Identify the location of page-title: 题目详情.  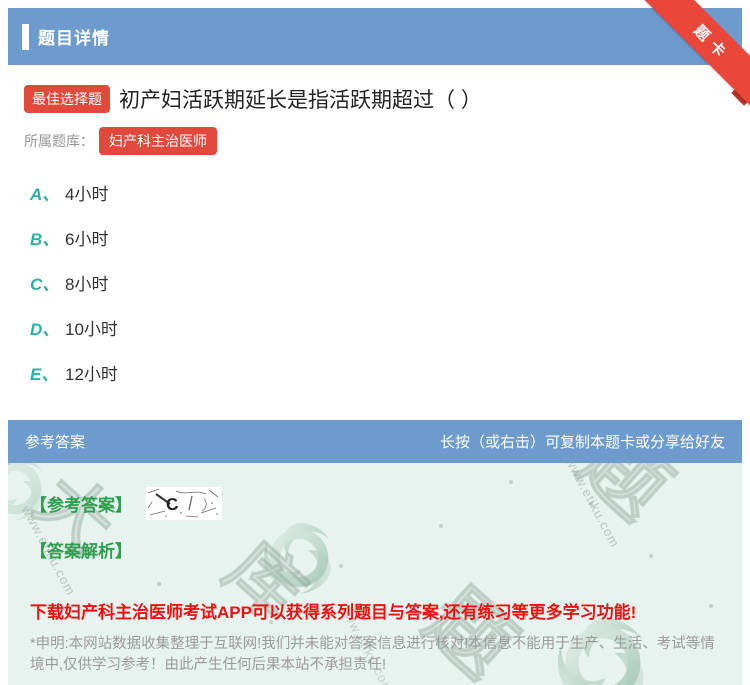
(74, 38).